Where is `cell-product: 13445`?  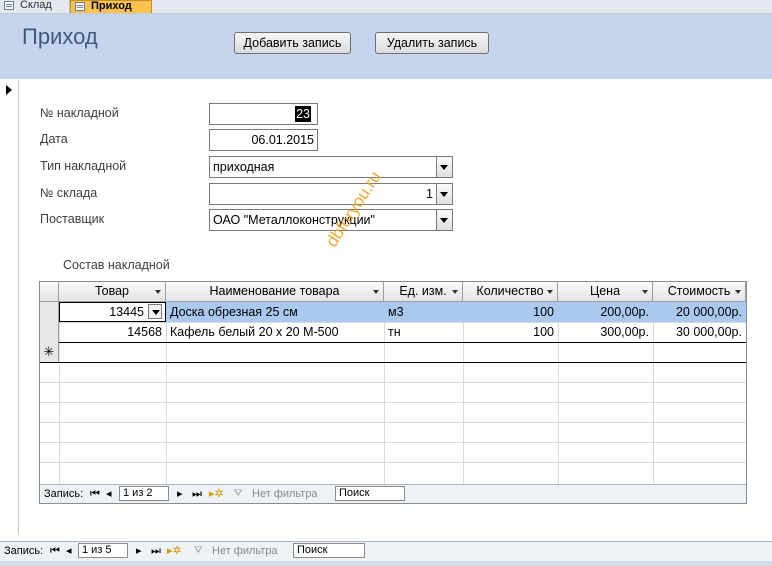
cell-product: 13445 is located at coordinates (103, 312).